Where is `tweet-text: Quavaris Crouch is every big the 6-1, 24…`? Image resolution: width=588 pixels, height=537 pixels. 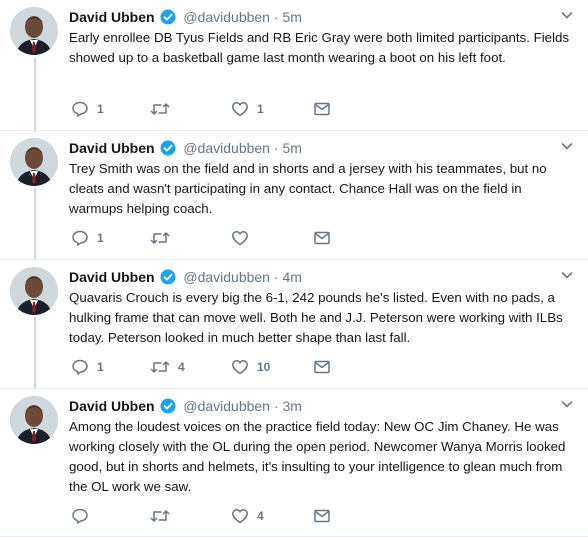 tweet-text: Quavaris Crouch is every big the 6-1, 24… is located at coordinates (316, 317).